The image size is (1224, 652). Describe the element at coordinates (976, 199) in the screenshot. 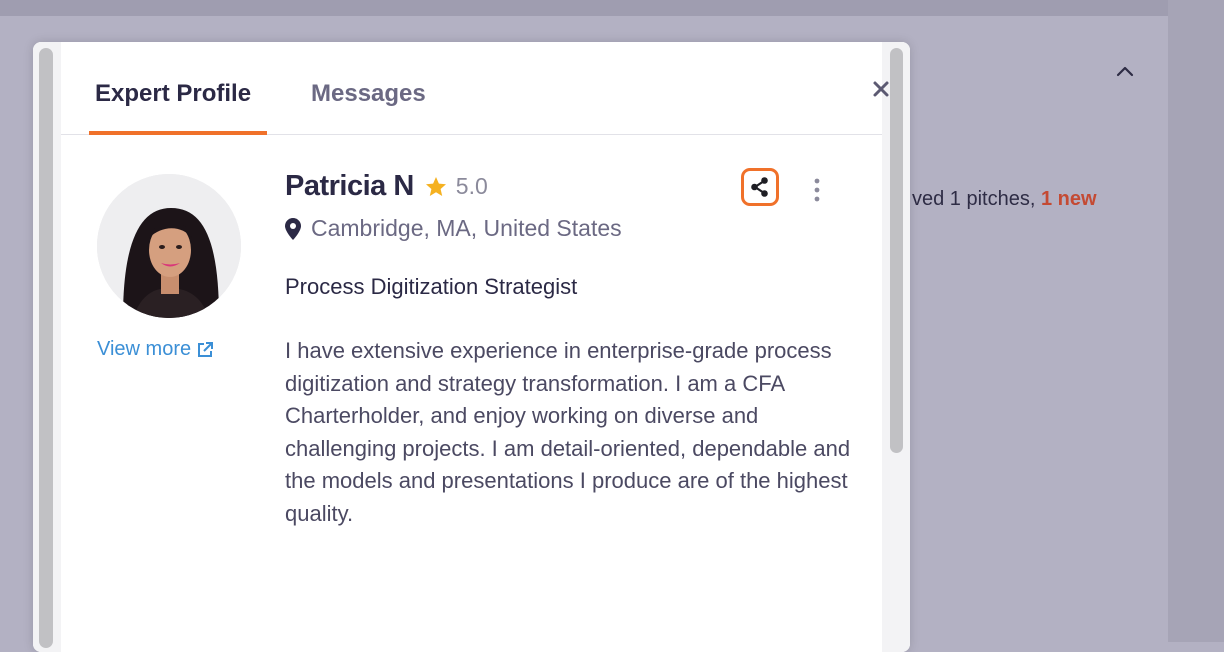

I see `pitches-text: ved 1 pitches,` at that location.